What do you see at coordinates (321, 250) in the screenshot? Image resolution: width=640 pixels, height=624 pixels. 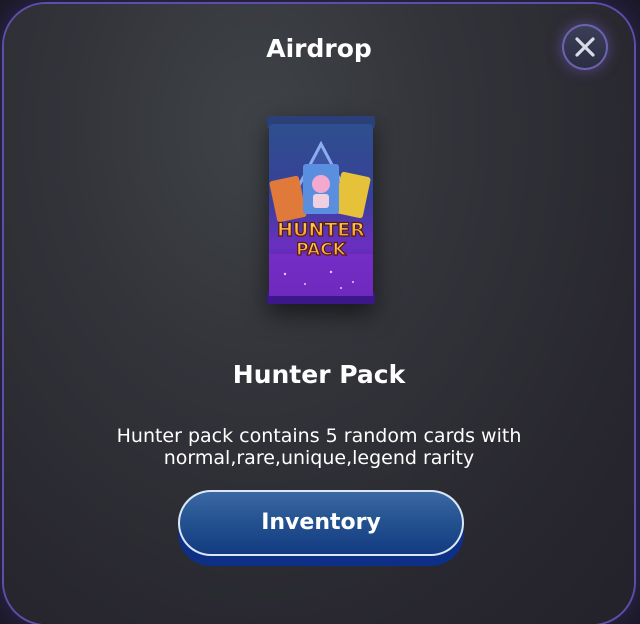 I see `pack-logo-pack: PACK` at bounding box center [321, 250].